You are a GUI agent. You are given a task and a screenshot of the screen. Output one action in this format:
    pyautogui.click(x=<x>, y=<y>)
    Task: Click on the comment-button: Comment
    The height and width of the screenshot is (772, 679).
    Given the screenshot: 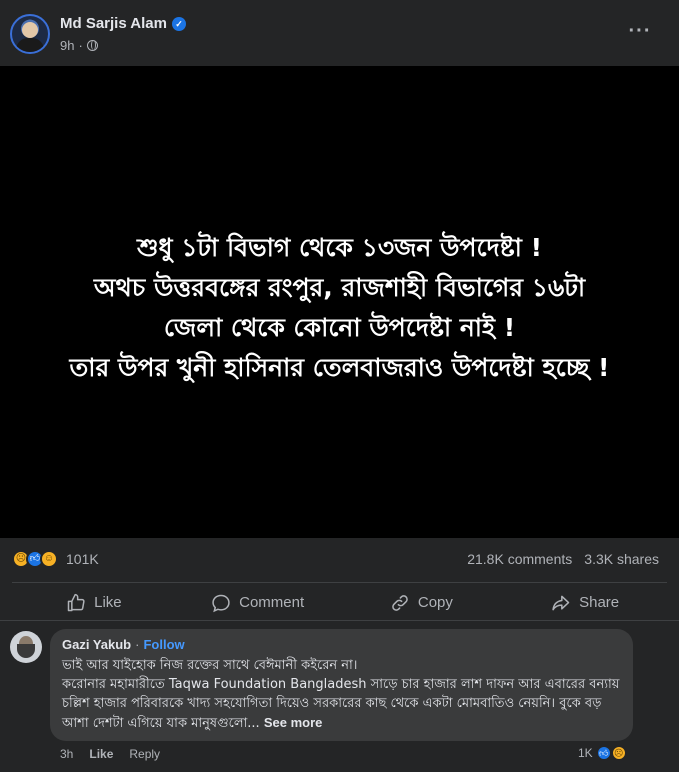 What is the action you would take?
    pyautogui.click(x=258, y=601)
    